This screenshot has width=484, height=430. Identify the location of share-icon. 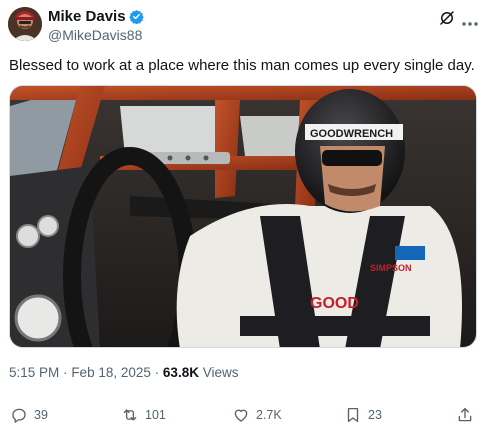
(465, 414).